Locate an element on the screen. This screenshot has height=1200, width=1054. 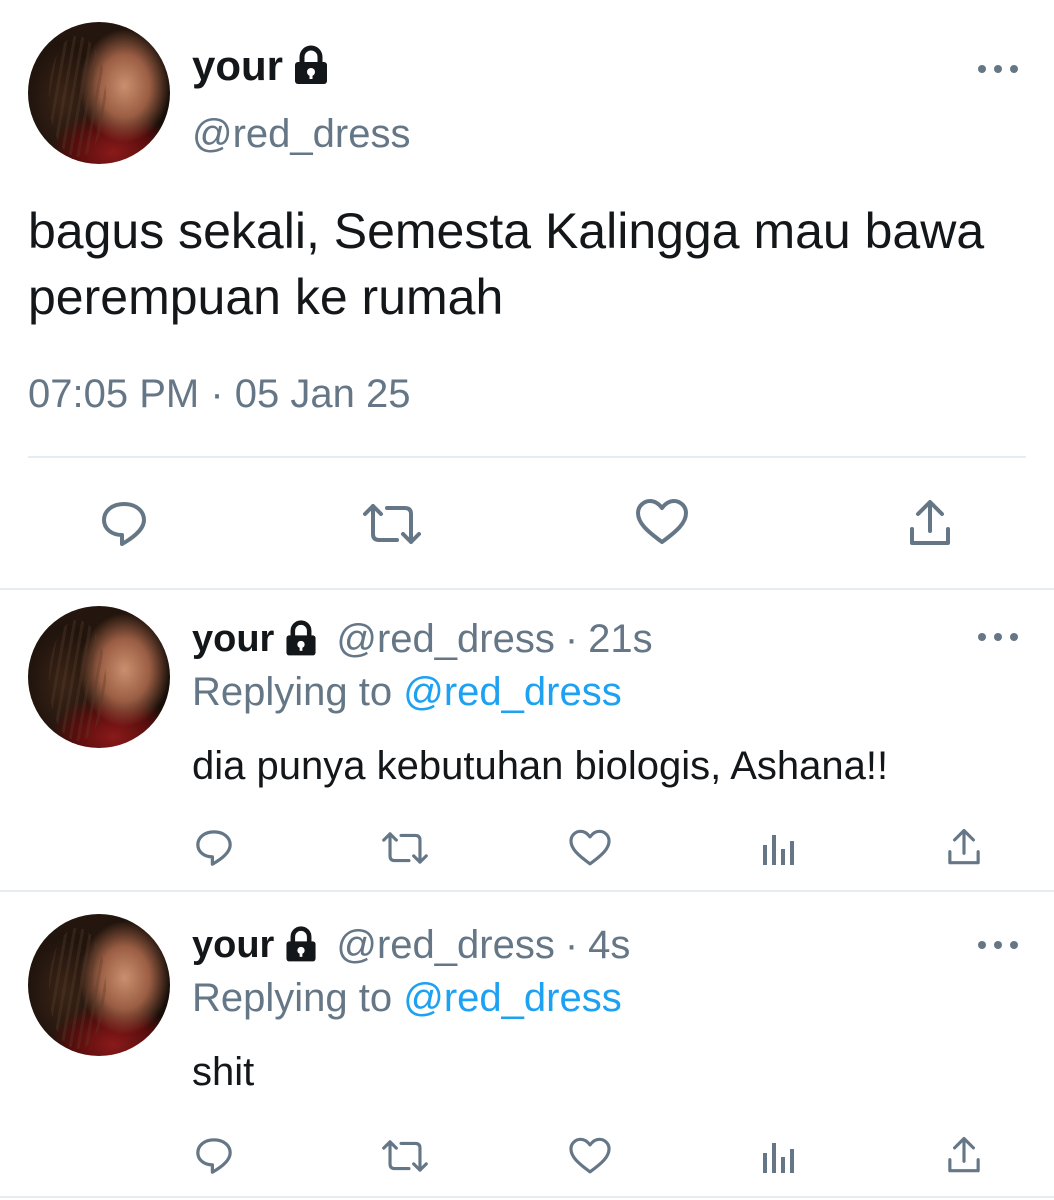
reply-author-row: your @red_dress · 21s is located at coordinates (422, 639).